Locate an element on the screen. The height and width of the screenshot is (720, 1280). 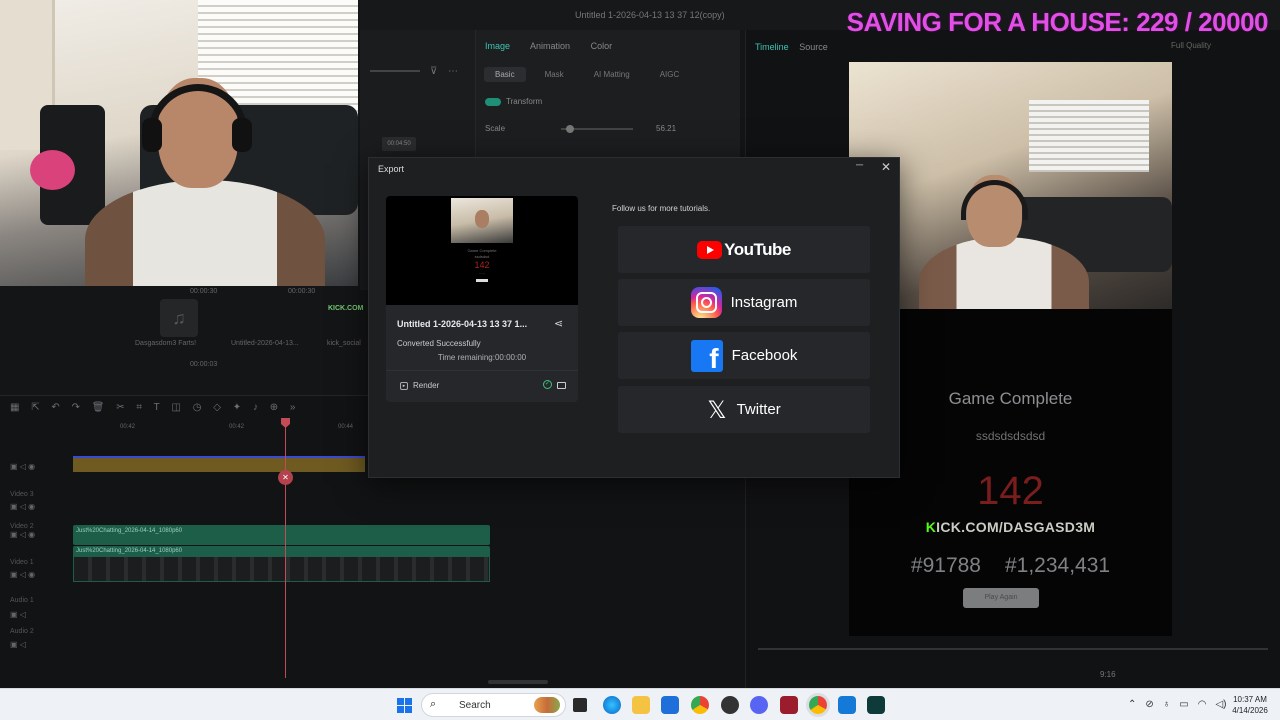
scale-value: 56.21 is located at coordinates (666, 128).